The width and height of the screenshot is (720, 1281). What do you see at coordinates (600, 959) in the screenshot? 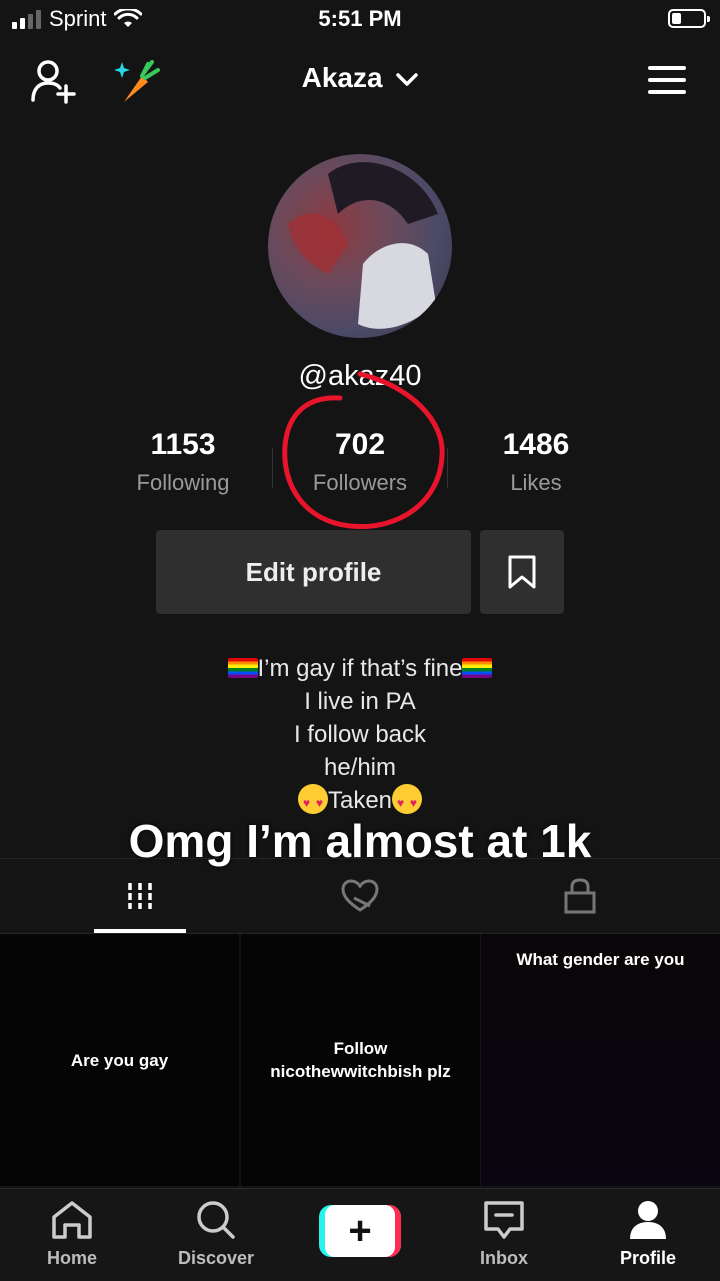
I see `video-caption: What gender are you` at bounding box center [600, 959].